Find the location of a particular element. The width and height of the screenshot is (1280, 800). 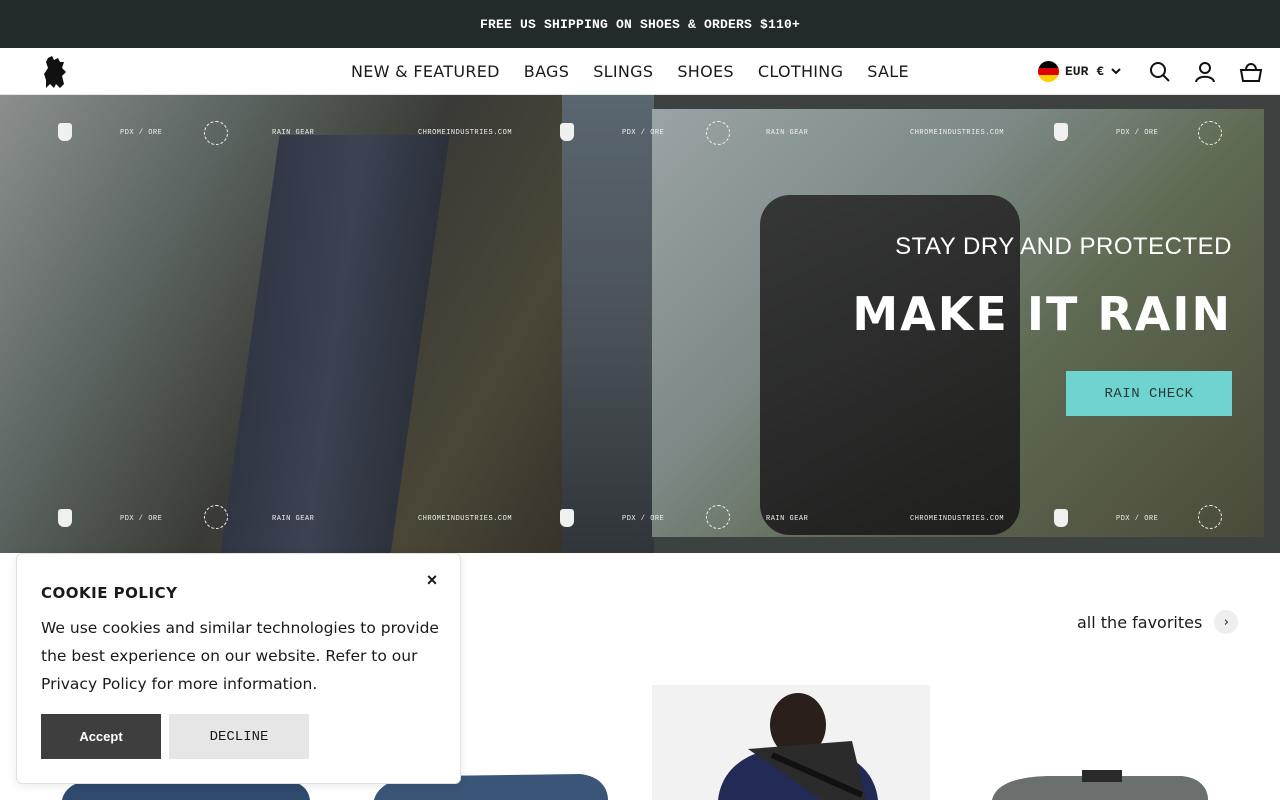

accept-button: Accept is located at coordinates (101, 736).